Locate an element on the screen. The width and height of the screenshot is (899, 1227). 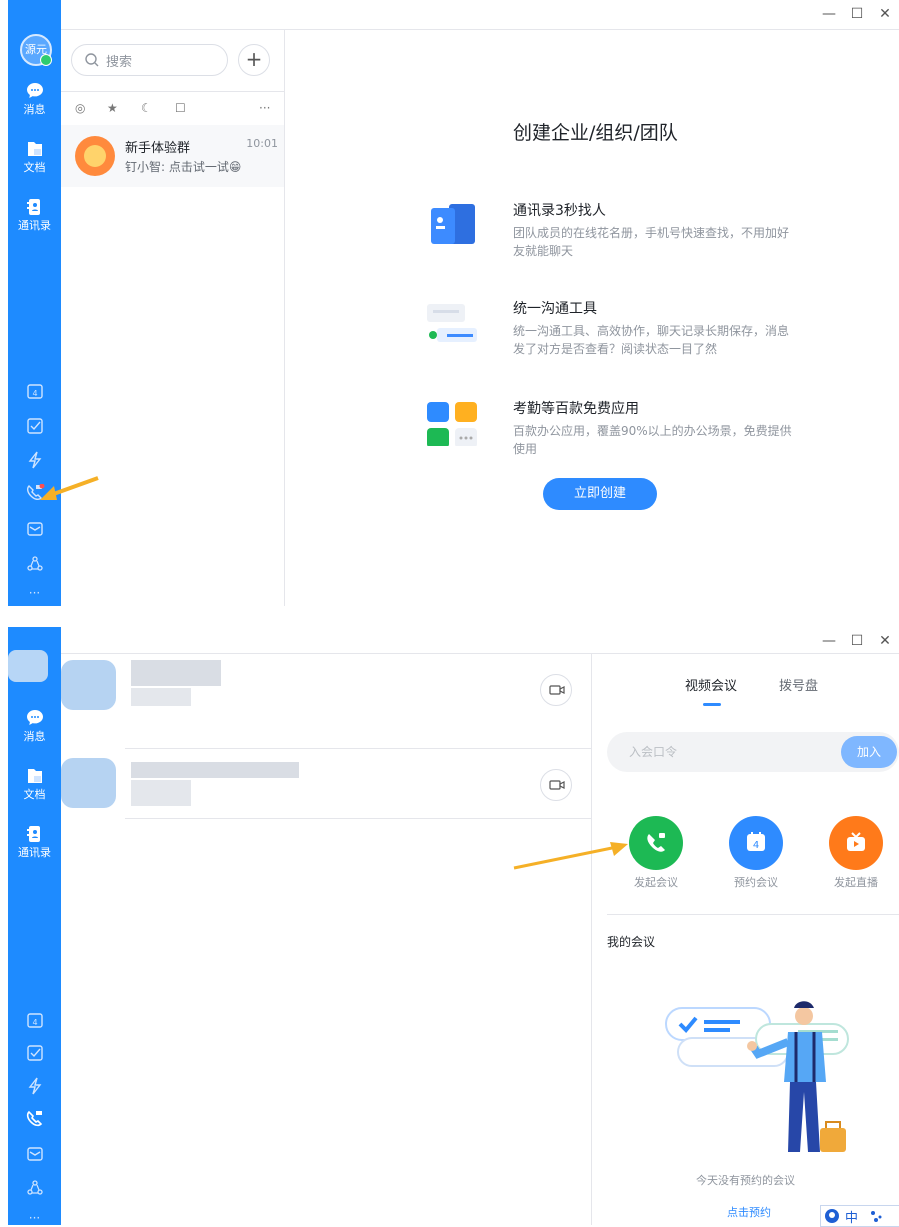
start-meeting-label: 发起会议 is located at coordinates (656, 882).